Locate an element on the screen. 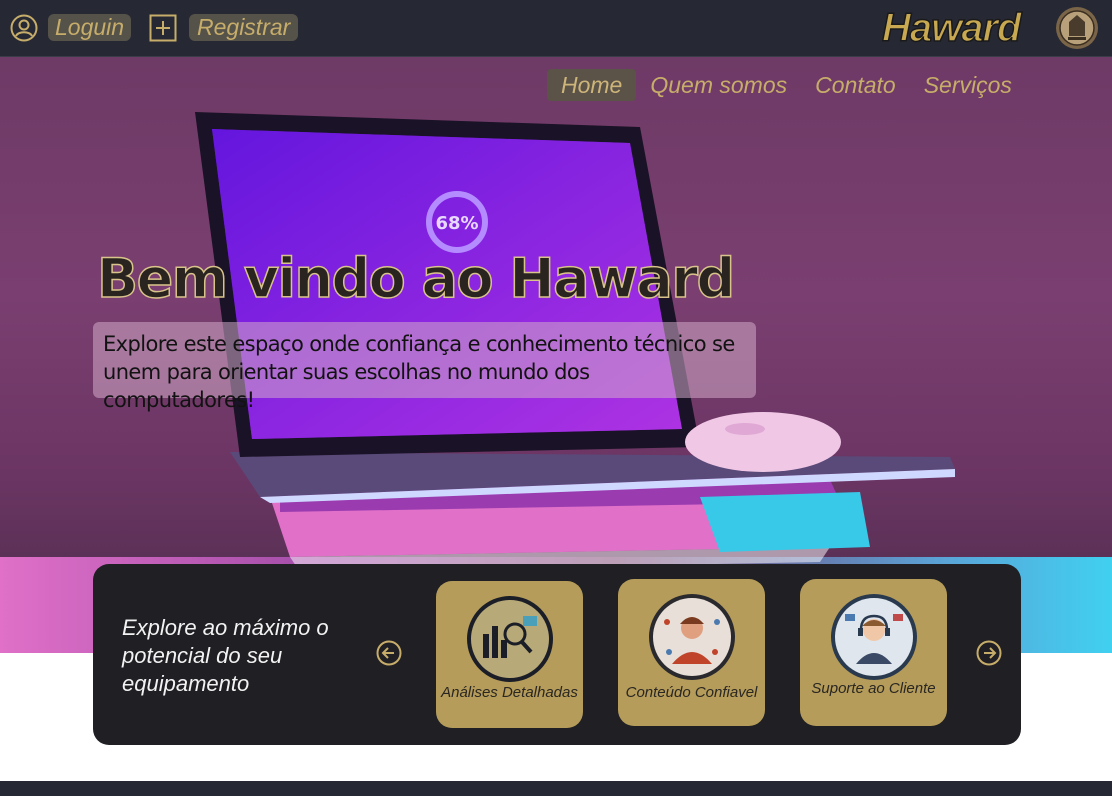  nav-contato: Contato is located at coordinates (855, 85).